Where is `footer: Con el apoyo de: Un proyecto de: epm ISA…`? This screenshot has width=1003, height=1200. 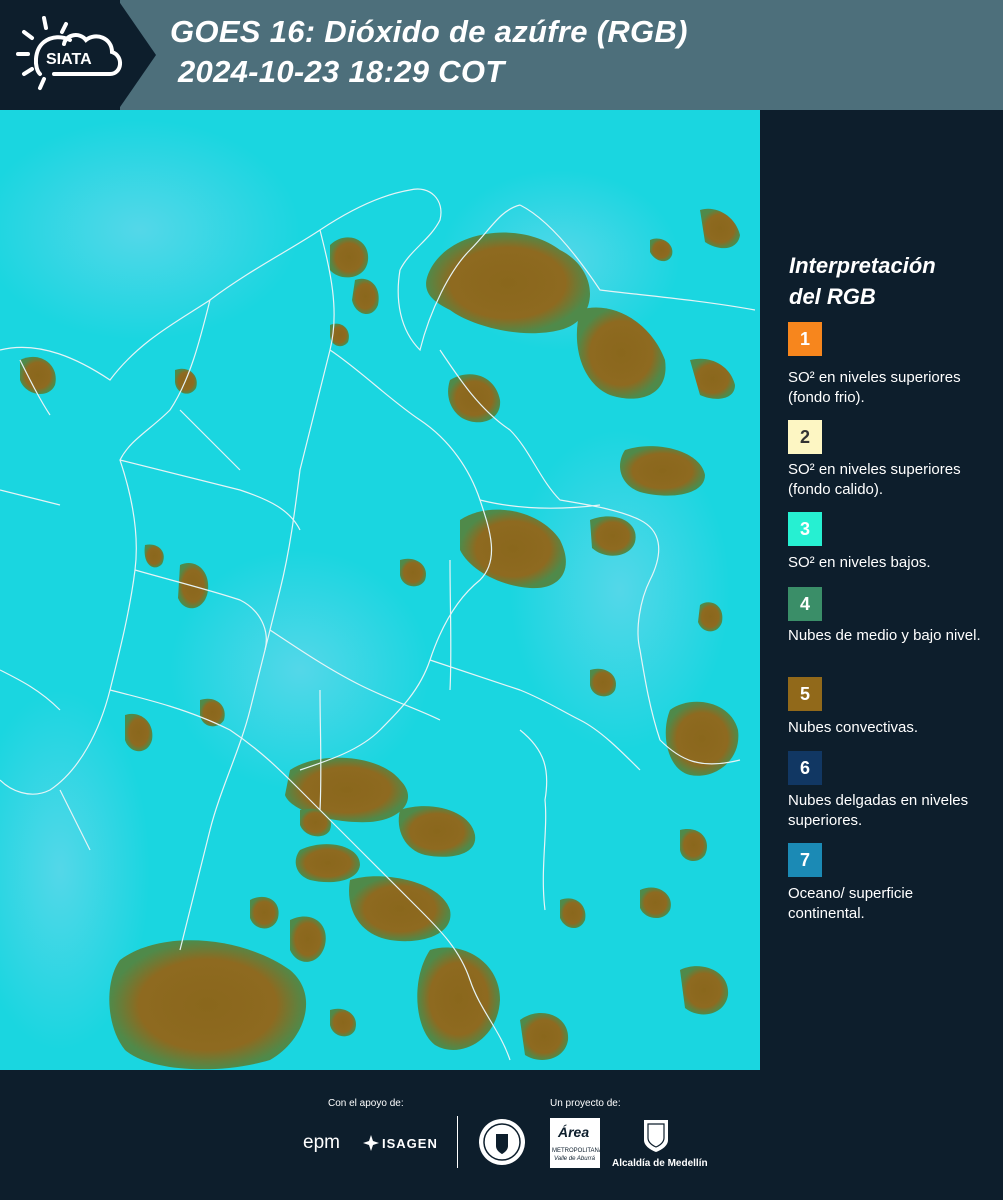
footer: Con el apoyo de: Un proyecto de: epm ISA… is located at coordinates (501, 1135).